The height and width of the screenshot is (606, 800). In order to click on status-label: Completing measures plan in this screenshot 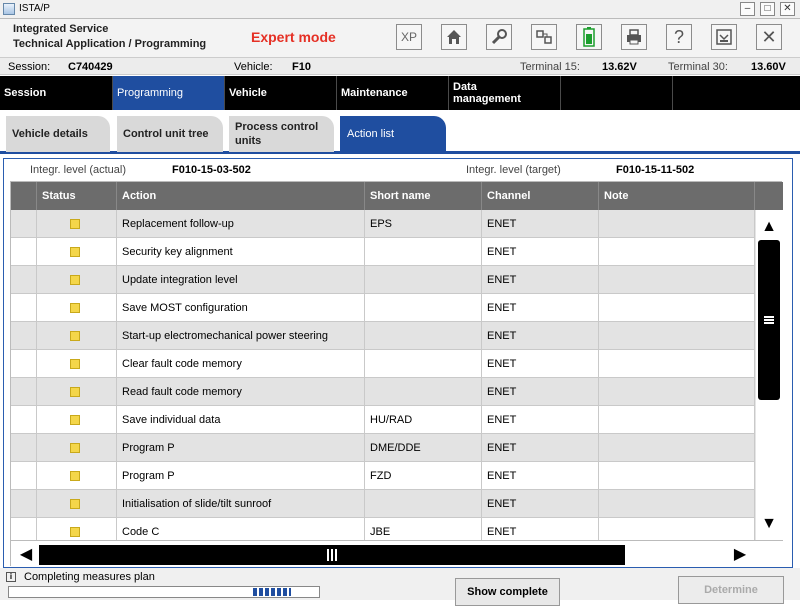, I will do `click(89, 577)`.